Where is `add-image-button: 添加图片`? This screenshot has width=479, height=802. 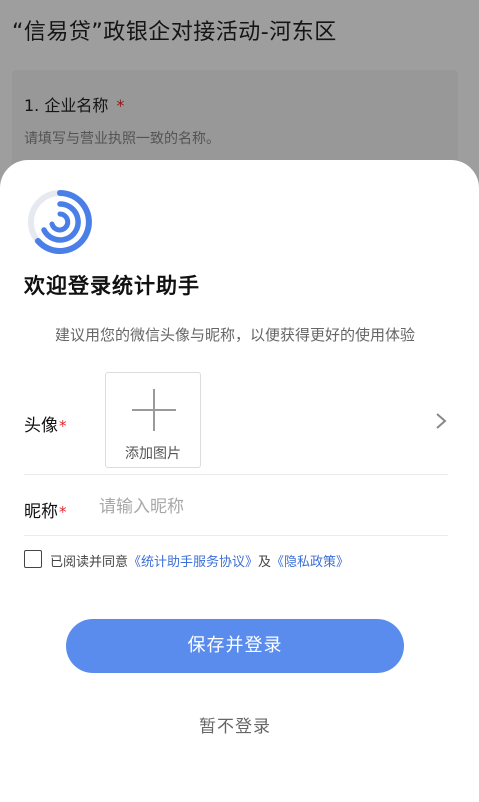
add-image-button: 添加图片 is located at coordinates (153, 420).